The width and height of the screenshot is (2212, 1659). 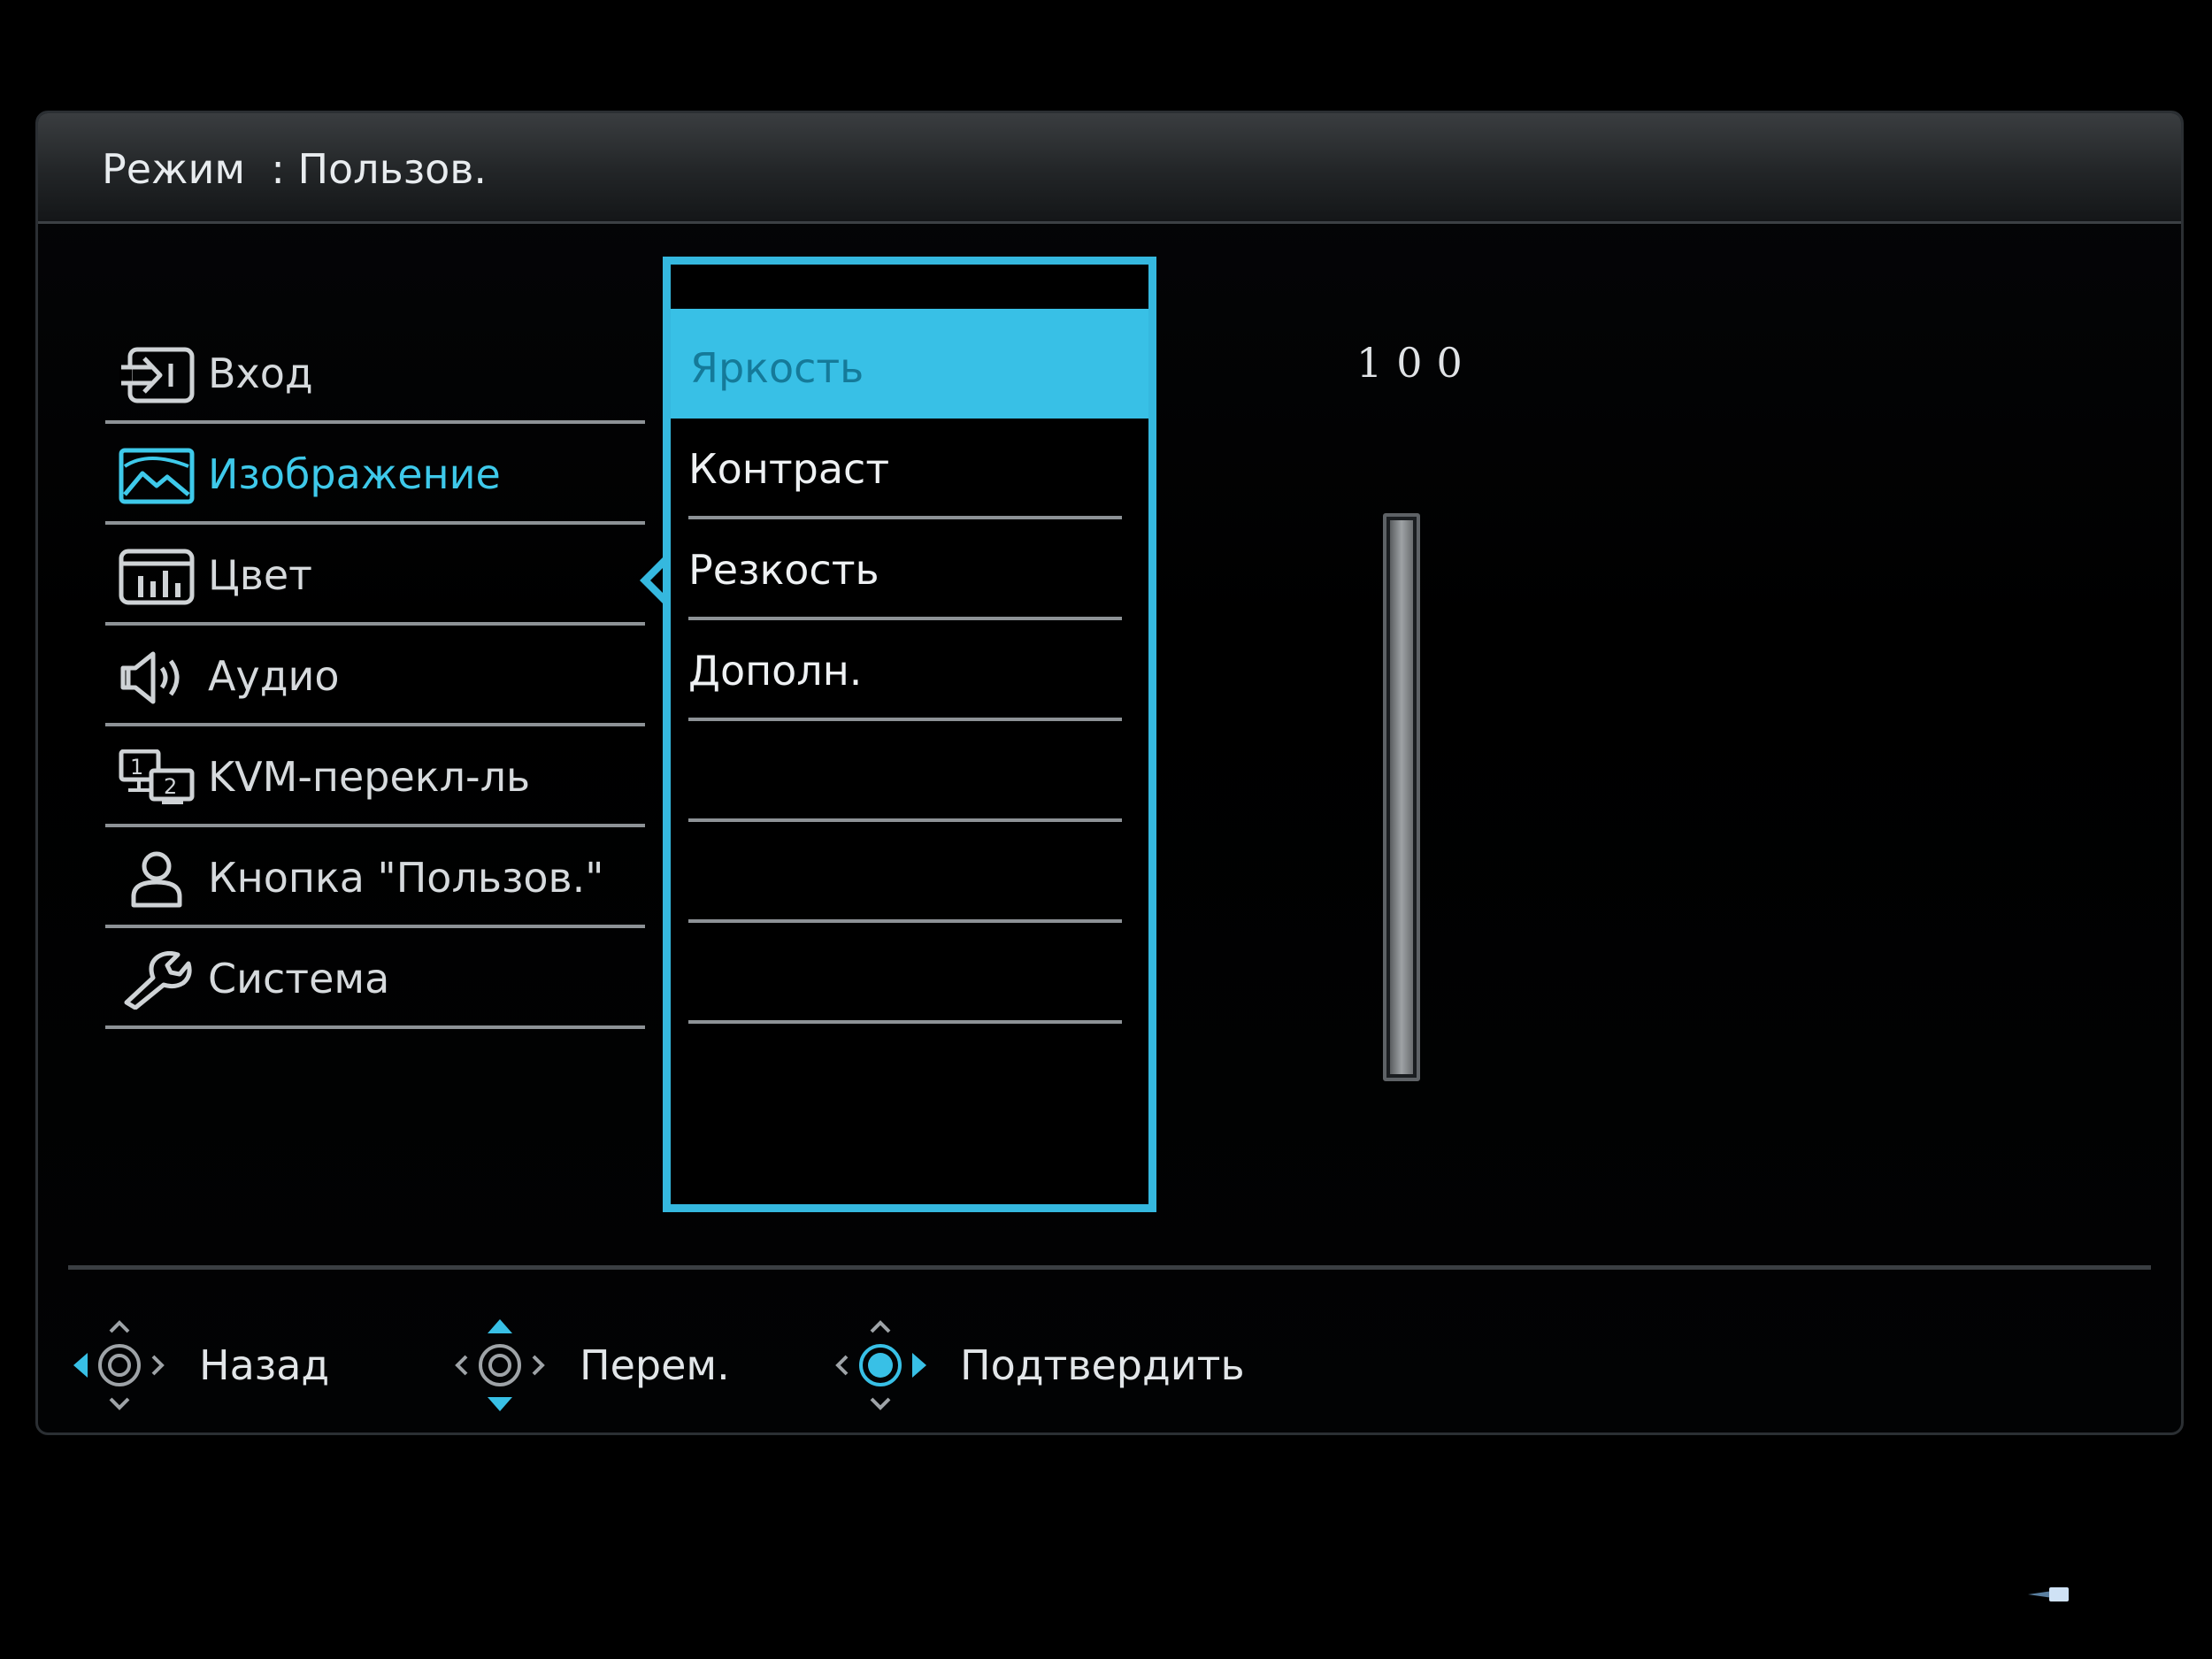 I want to click on footer-divider, so click(x=1109, y=1268).